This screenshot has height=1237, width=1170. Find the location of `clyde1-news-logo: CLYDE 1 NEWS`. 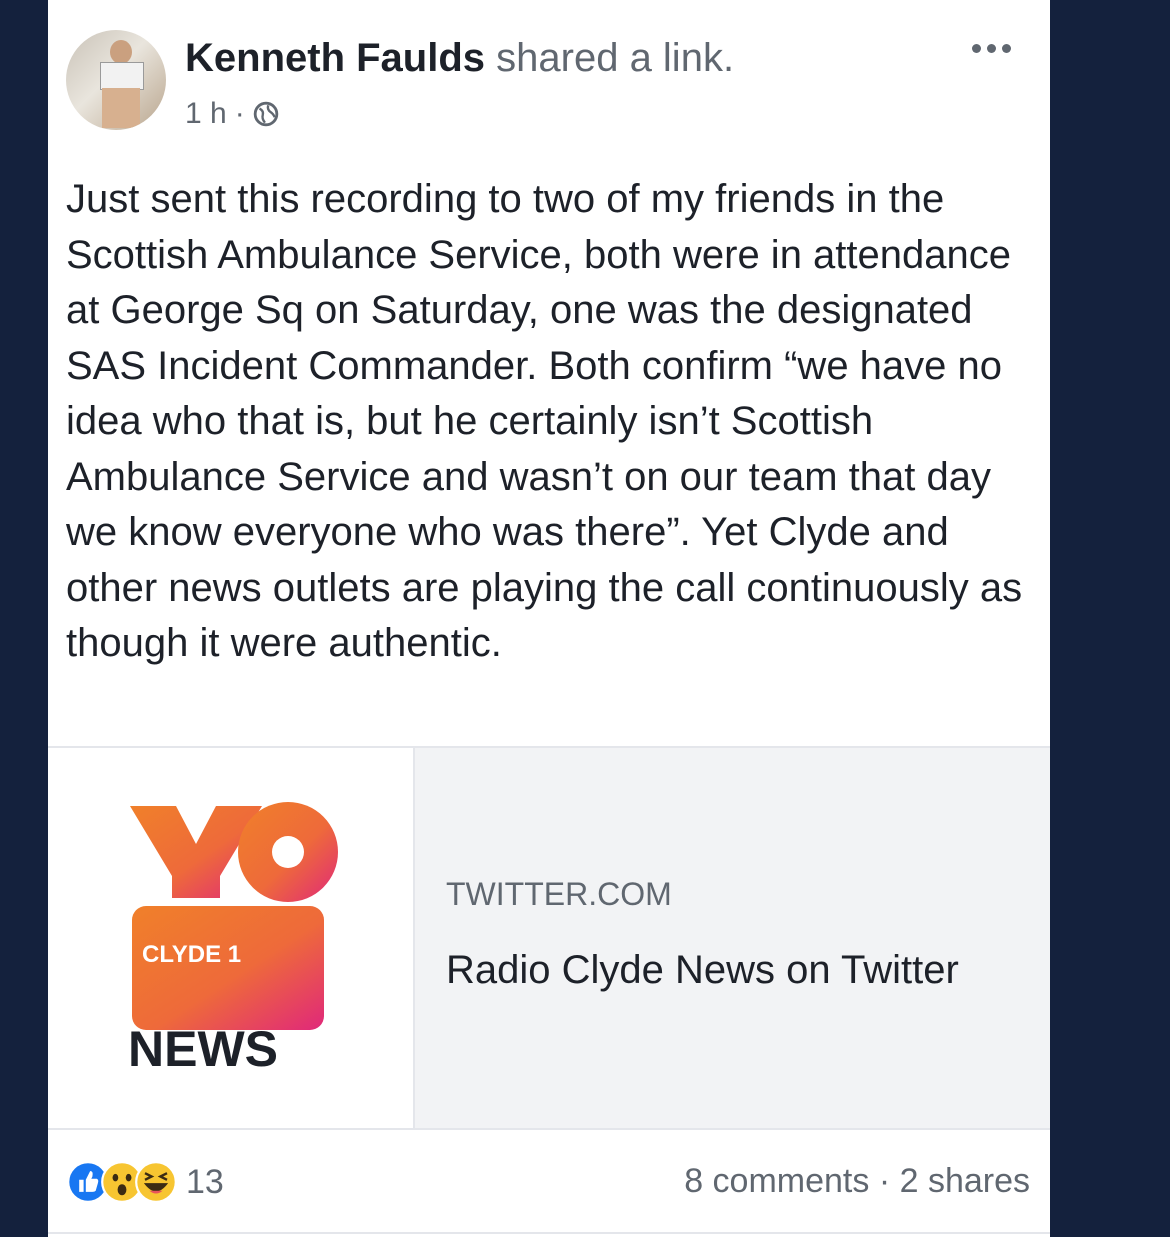

clyde1-news-logo: CLYDE 1 NEWS is located at coordinates (233, 939).